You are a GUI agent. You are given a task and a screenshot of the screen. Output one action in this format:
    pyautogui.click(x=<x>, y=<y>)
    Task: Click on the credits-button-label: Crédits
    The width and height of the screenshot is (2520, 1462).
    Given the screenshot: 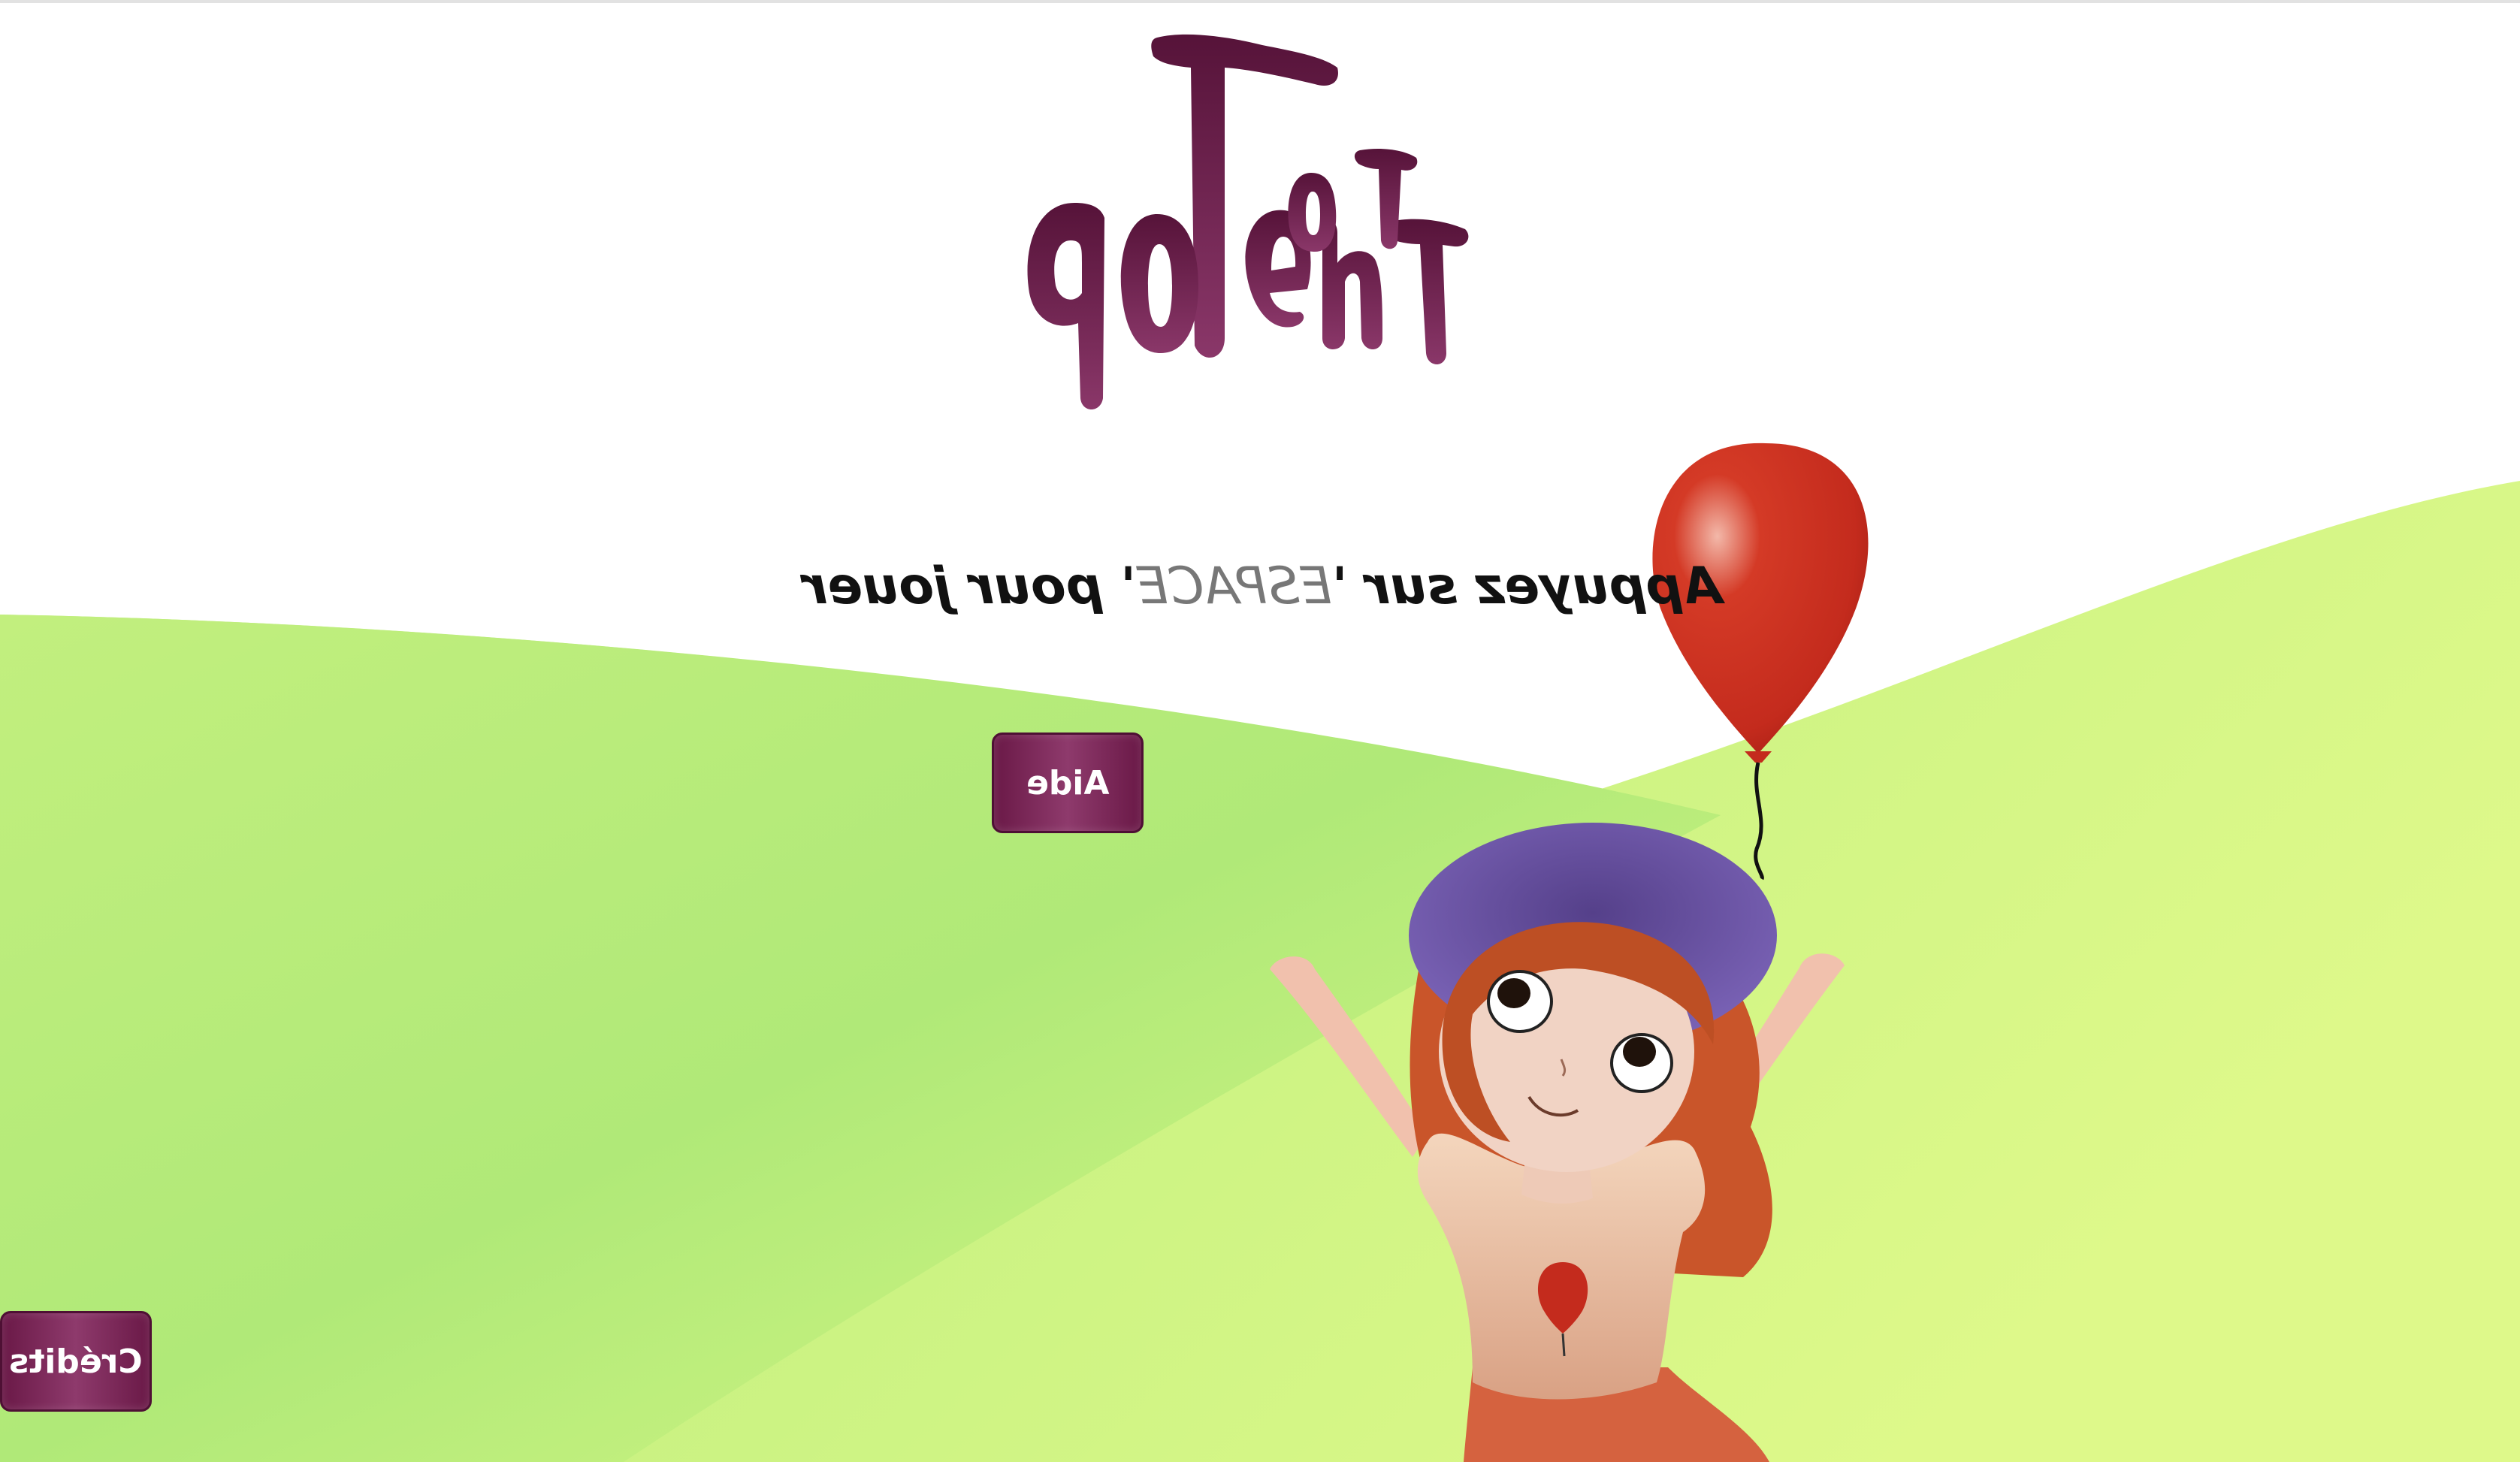 What is the action you would take?
    pyautogui.click(x=76, y=1361)
    